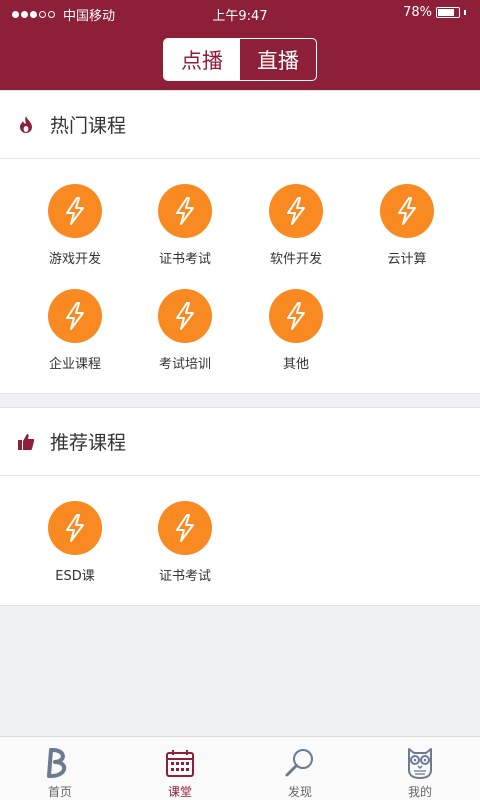 The height and width of the screenshot is (800, 480). I want to click on magnifier-icon, so click(300, 763).